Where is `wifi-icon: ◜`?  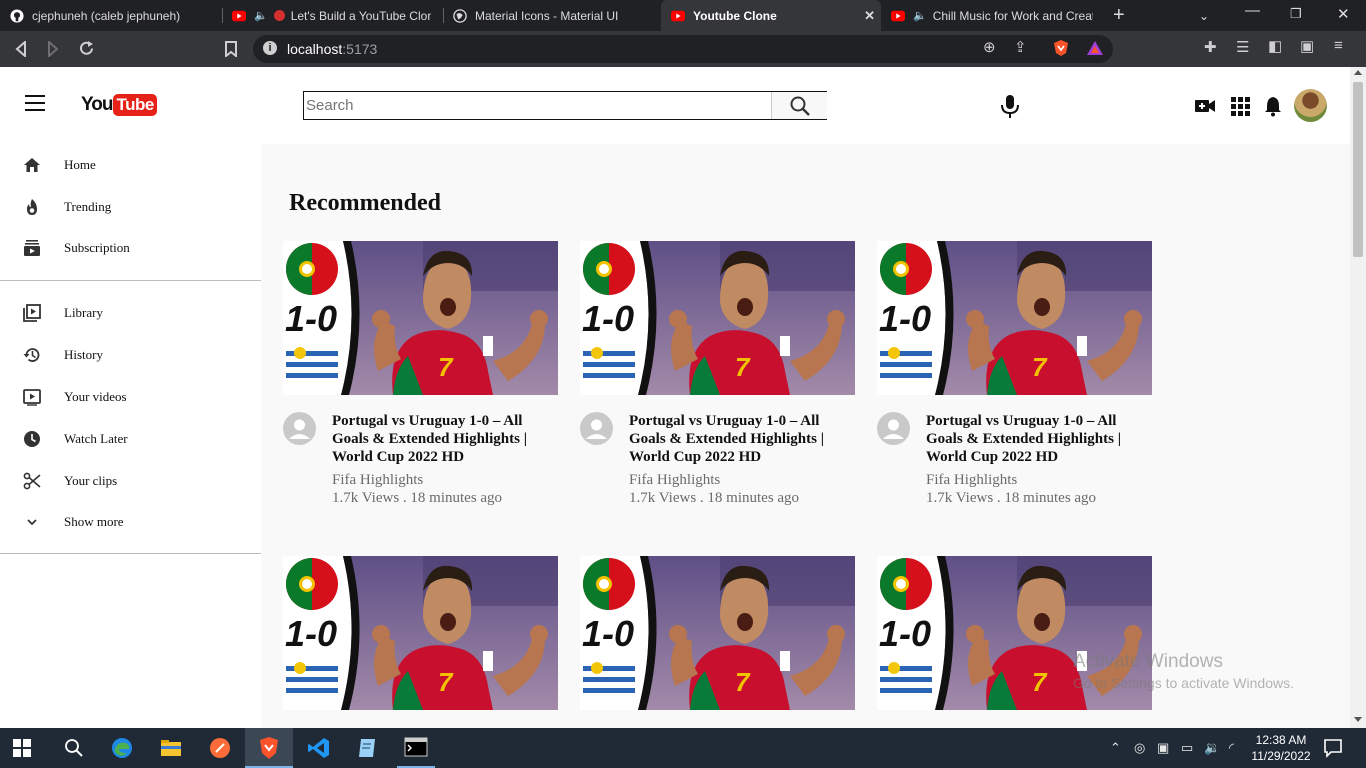 wifi-icon: ◜ is located at coordinates (1231, 748).